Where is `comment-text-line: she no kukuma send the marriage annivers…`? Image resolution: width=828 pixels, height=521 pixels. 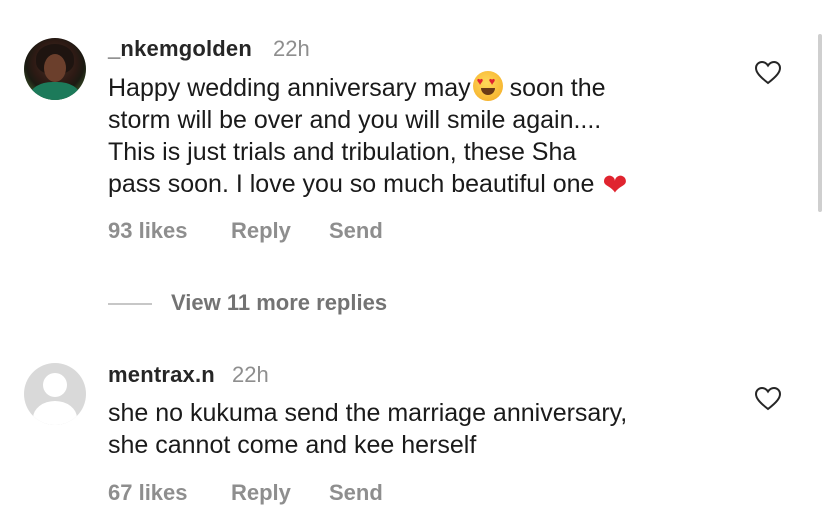
comment-text-line: she no kukuma send the marriage annivers… is located at coordinates (368, 413).